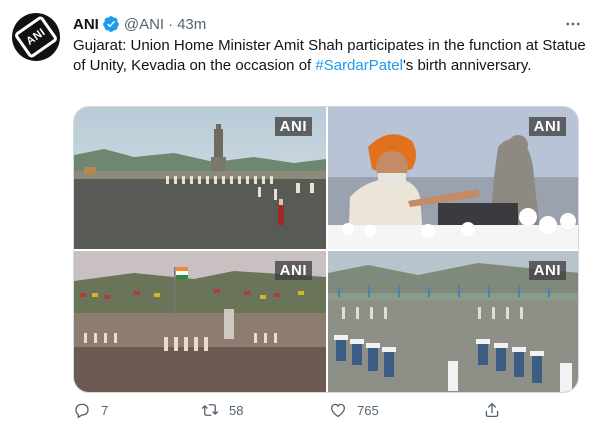  Describe the element at coordinates (492, 410) in the screenshot. I see `share-icon` at that location.